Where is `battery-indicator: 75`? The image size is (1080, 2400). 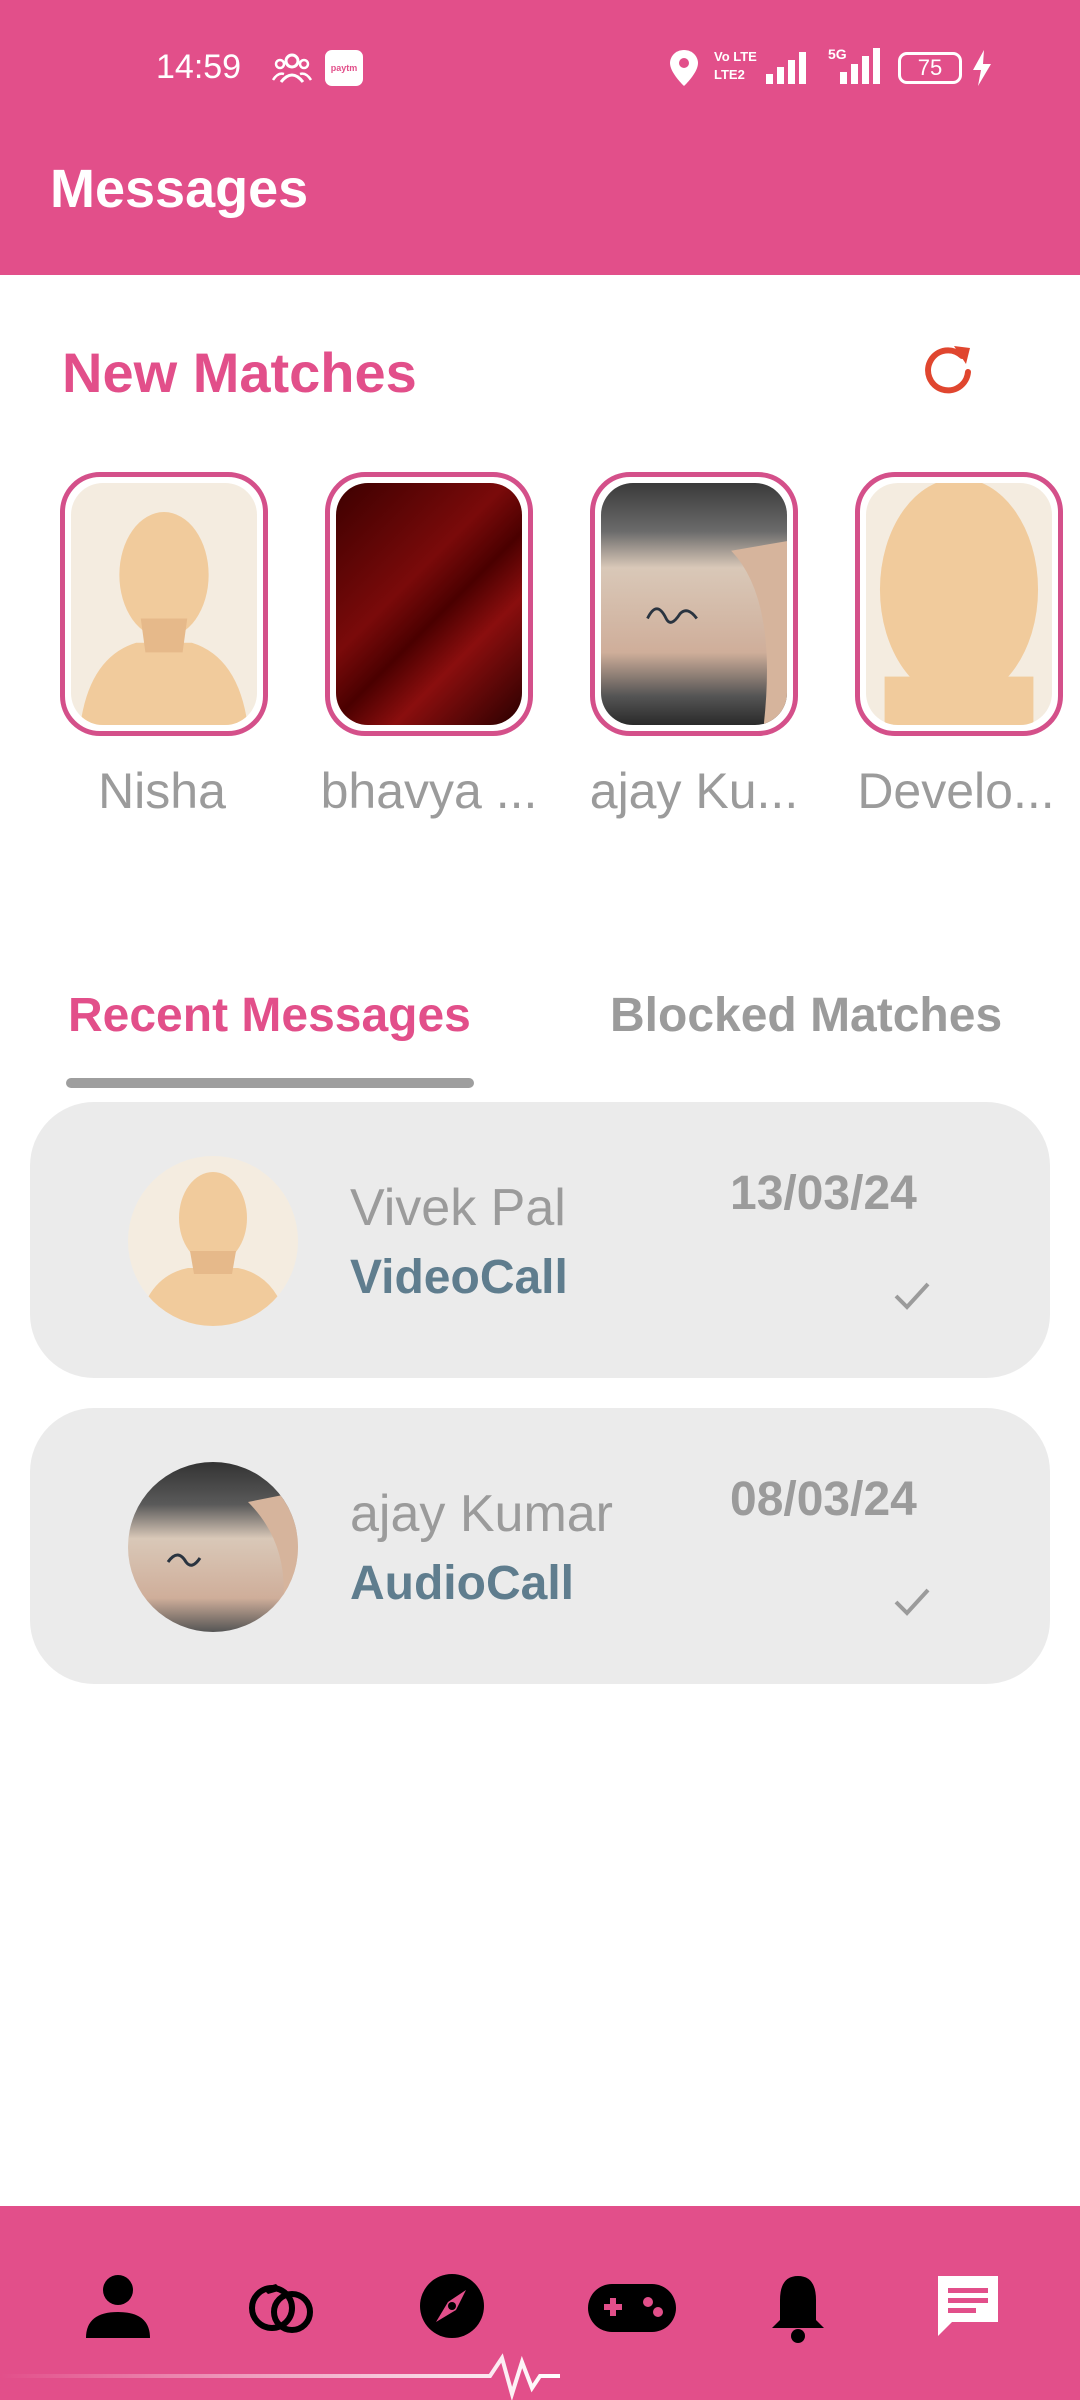 battery-indicator: 75 is located at coordinates (930, 68).